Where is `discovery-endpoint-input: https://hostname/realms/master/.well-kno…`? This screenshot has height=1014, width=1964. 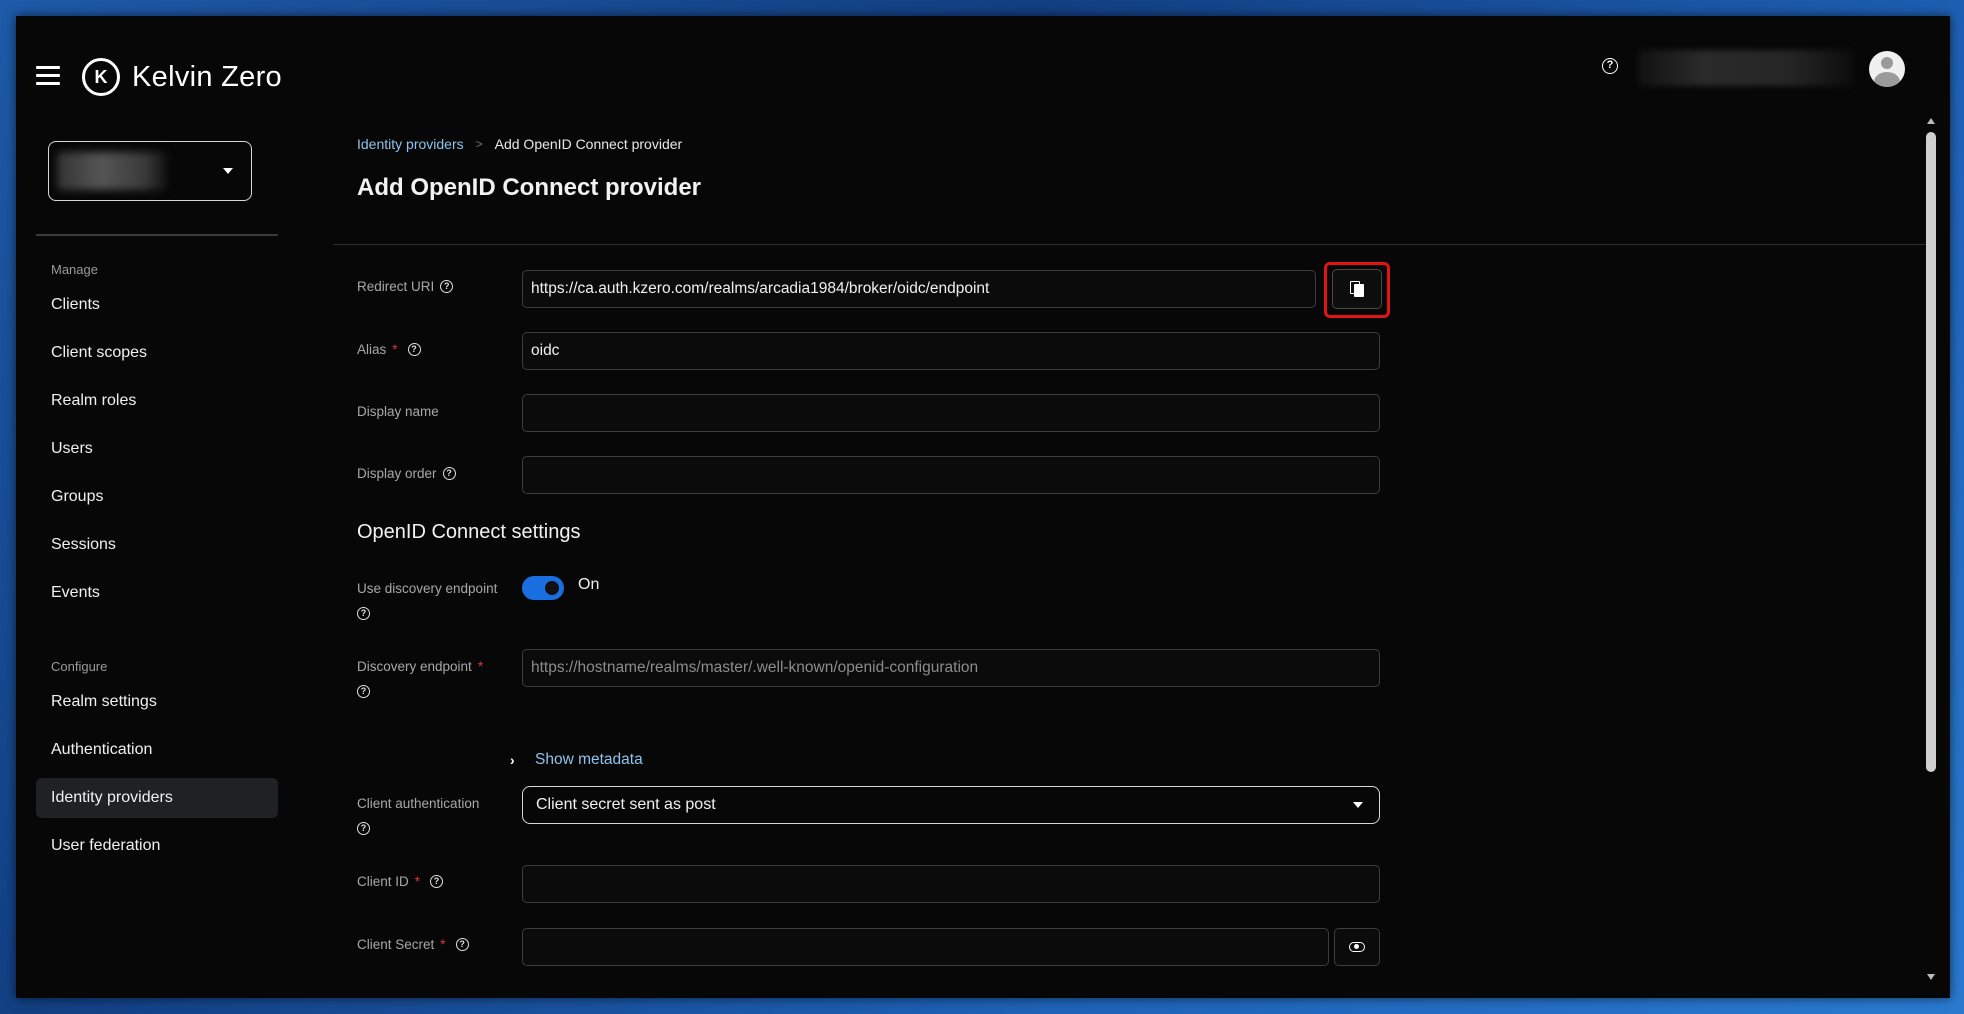
discovery-endpoint-input: https://hostname/realms/master/.well-kno… is located at coordinates (951, 668).